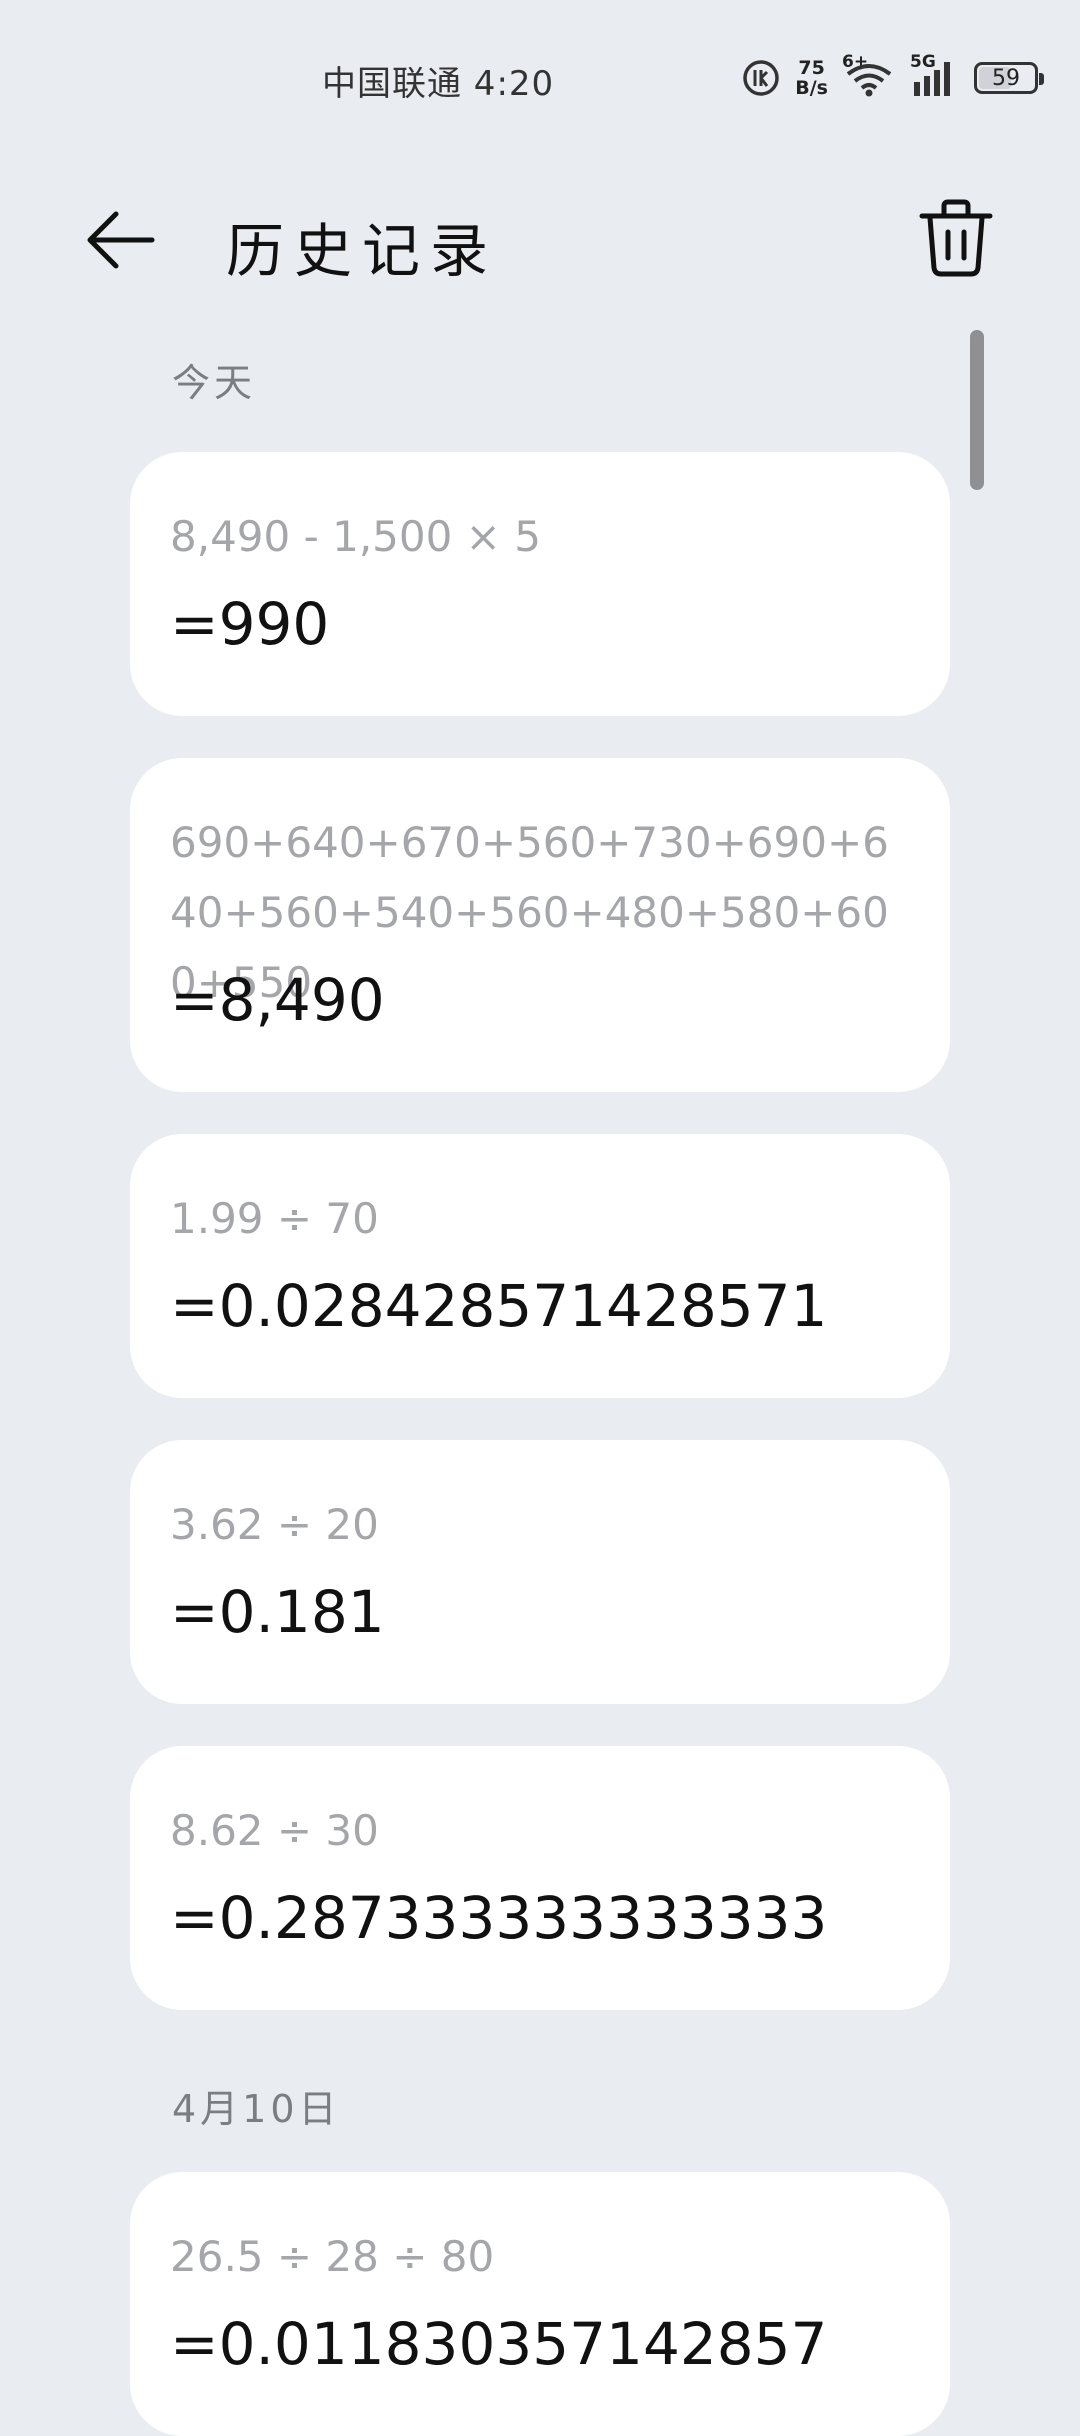 The height and width of the screenshot is (2436, 1080). What do you see at coordinates (811, 68) in the screenshot?
I see `net-speed-value: 75` at bounding box center [811, 68].